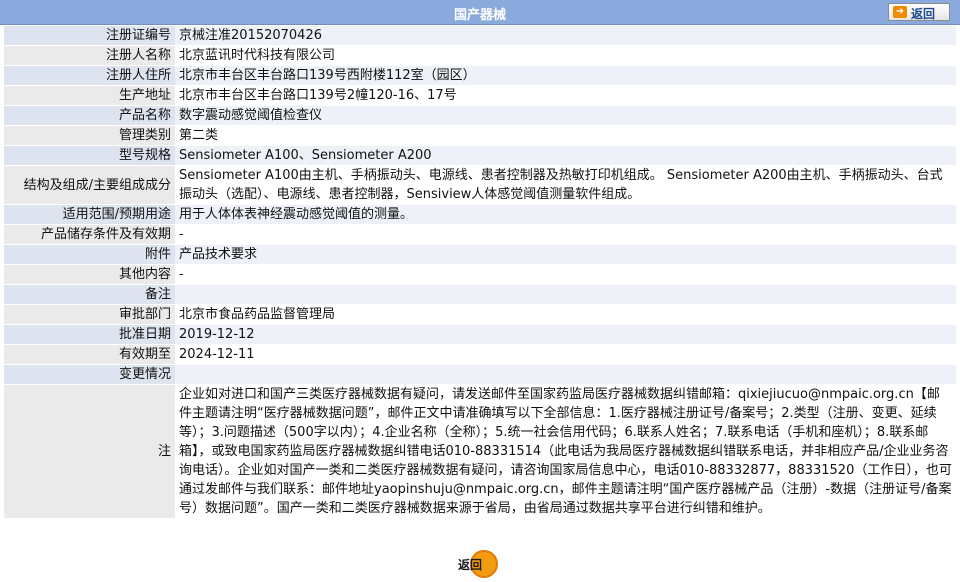 This screenshot has width=960, height=582. I want to click on table-row: 产品名称 数字震动感觉阈值检查仪, so click(480, 115).